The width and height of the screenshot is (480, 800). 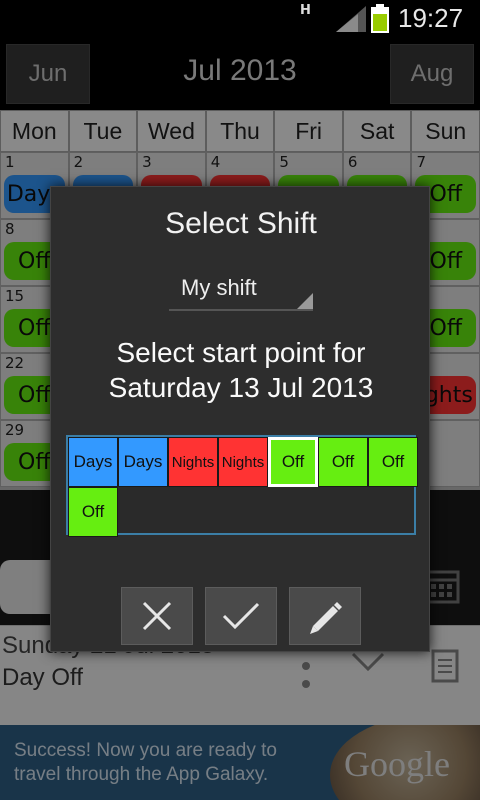 I want to click on close-icon, so click(x=157, y=616).